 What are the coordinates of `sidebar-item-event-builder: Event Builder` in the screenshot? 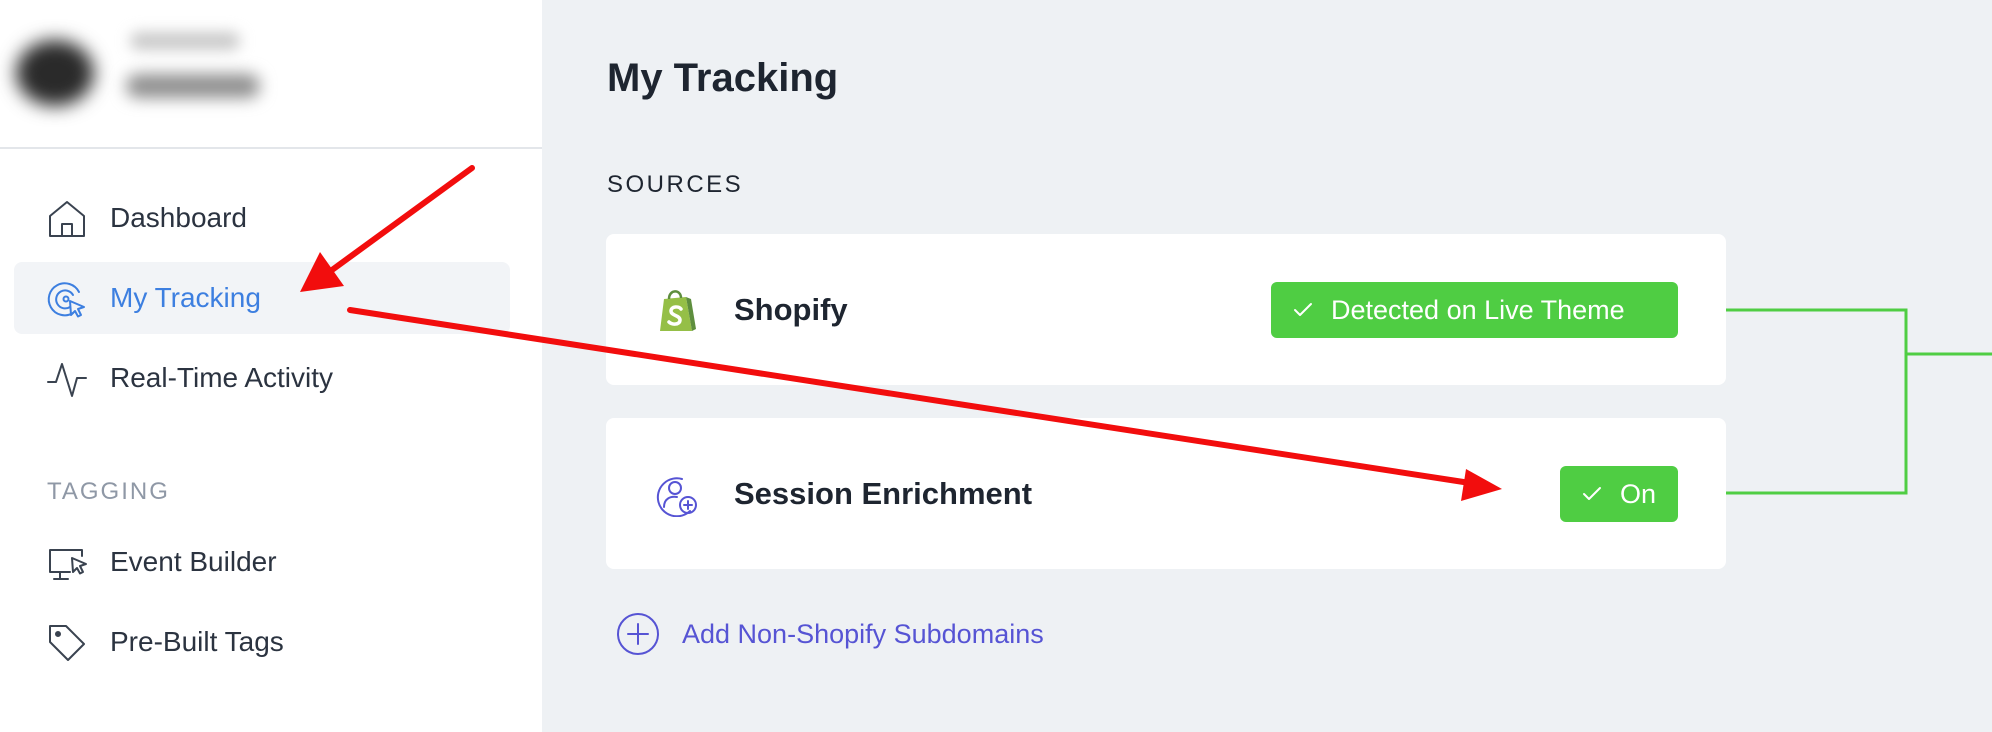 It's located at (262, 562).